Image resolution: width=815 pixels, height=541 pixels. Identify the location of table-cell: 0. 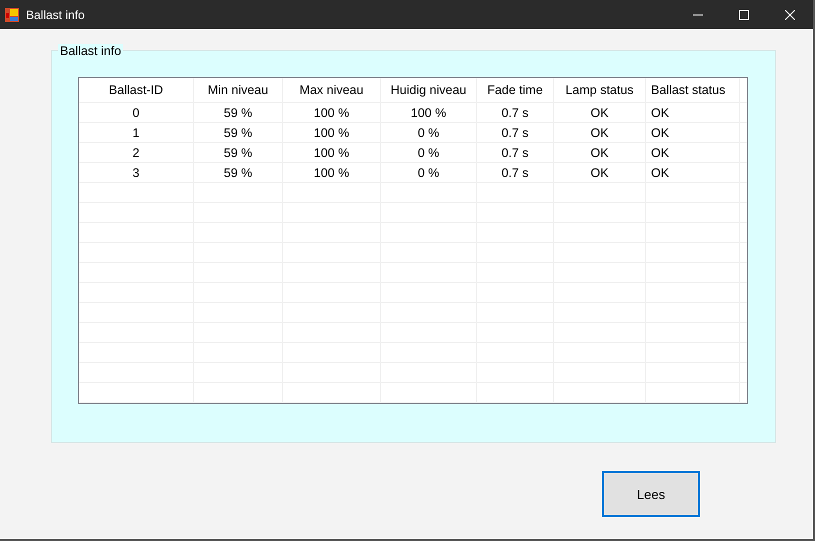
(136, 112).